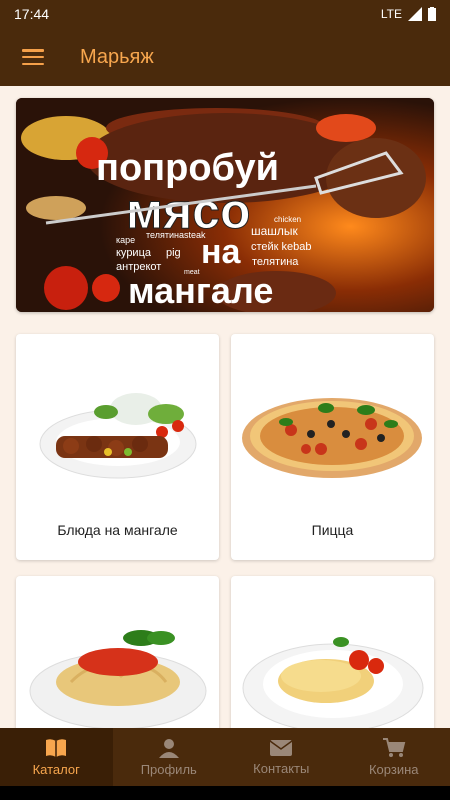 The width and height of the screenshot is (450, 800). Describe the element at coordinates (221, 252) in the screenshot. I see `banner-line3: на` at that location.